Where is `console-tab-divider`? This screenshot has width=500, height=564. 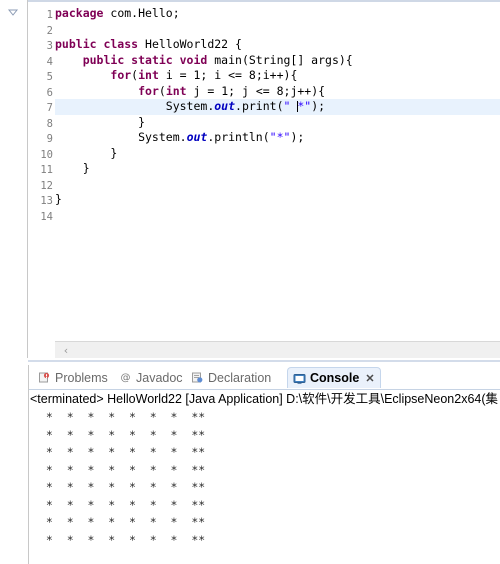
console-tab-divider is located at coordinates (264, 389).